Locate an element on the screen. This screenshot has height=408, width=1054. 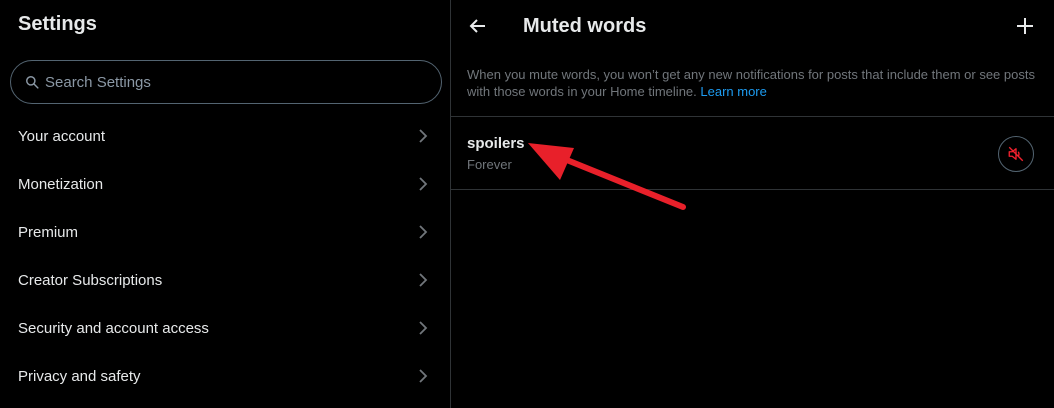
mute-duration: Forever is located at coordinates (489, 164).